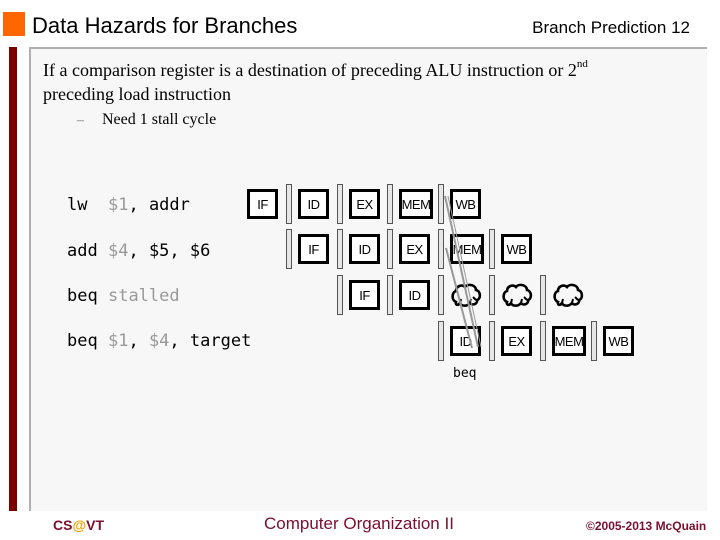 This screenshot has width=720, height=540. Describe the element at coordinates (582, 64) in the screenshot. I see `ordinal-suffix: nd` at that location.